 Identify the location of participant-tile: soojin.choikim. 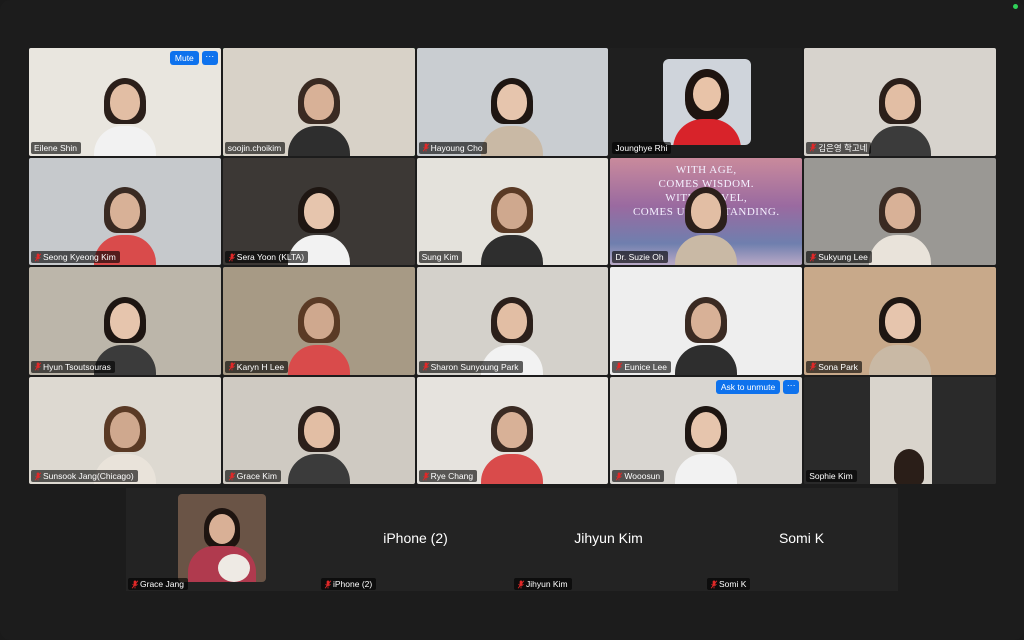
(318, 102).